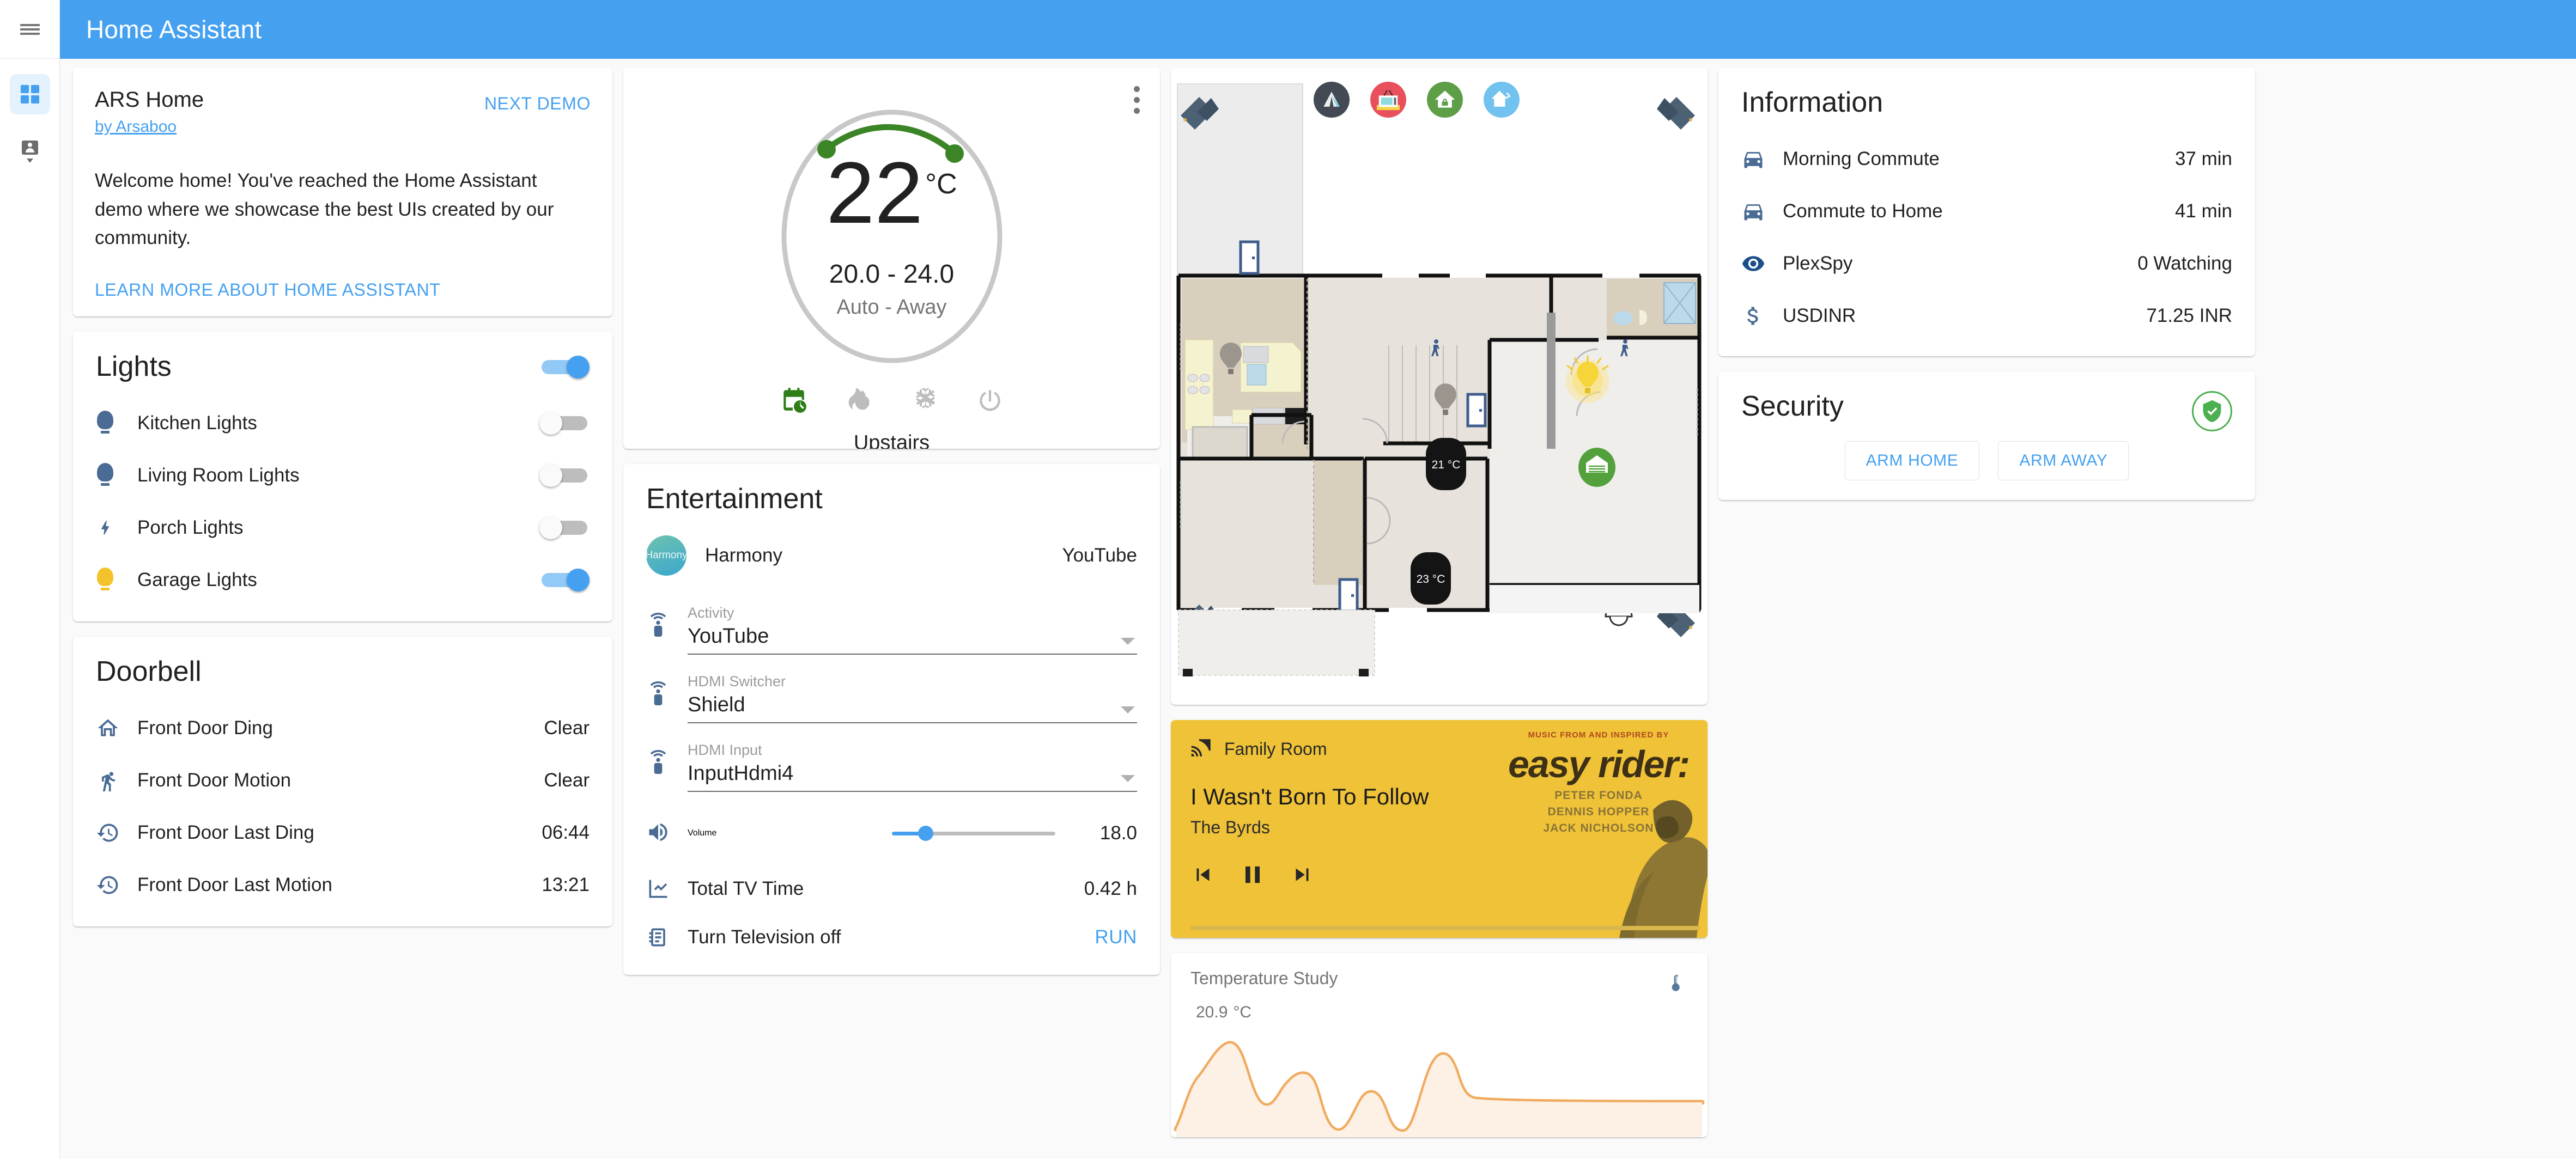 The image size is (2576, 1159). What do you see at coordinates (1253, 876) in the screenshot?
I see `pause-icon` at bounding box center [1253, 876].